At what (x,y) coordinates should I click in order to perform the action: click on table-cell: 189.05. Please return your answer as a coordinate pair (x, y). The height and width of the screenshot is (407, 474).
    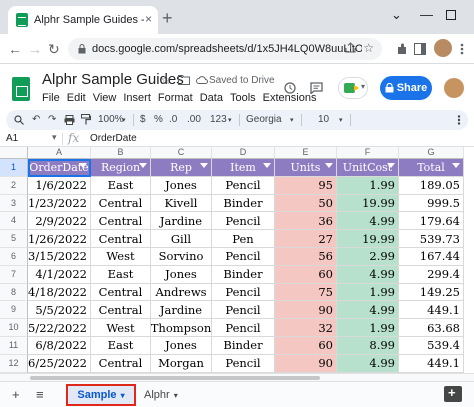
    Looking at the image, I should click on (431, 185).